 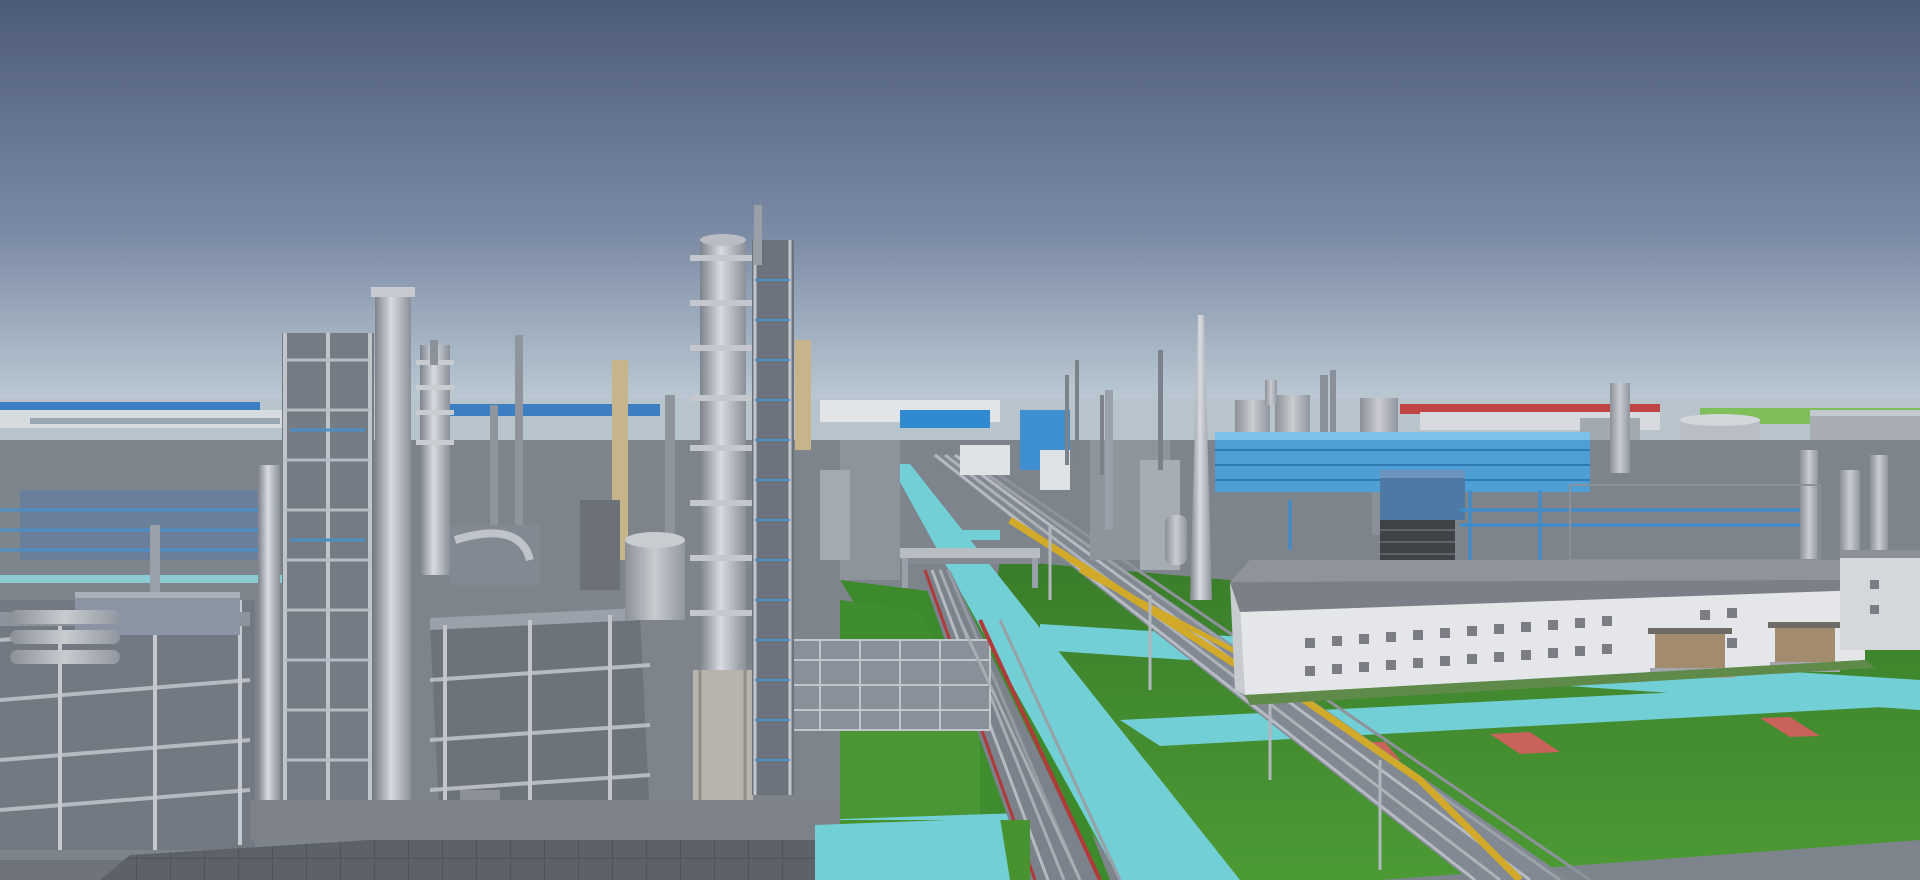 What do you see at coordinates (910, 775) in the screenshot?
I see `grass-patch-mid` at bounding box center [910, 775].